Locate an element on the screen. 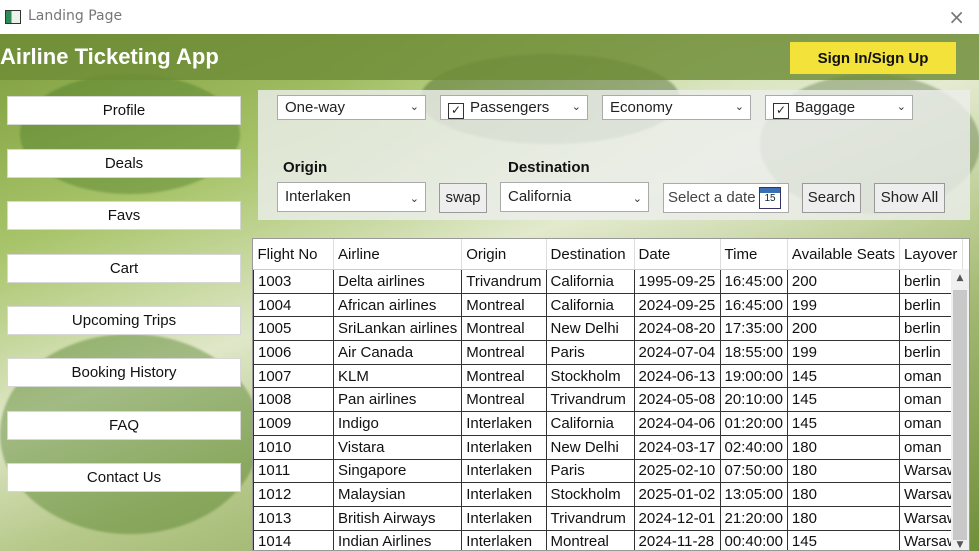  table-cell: 07:50:00 is located at coordinates (753, 471).